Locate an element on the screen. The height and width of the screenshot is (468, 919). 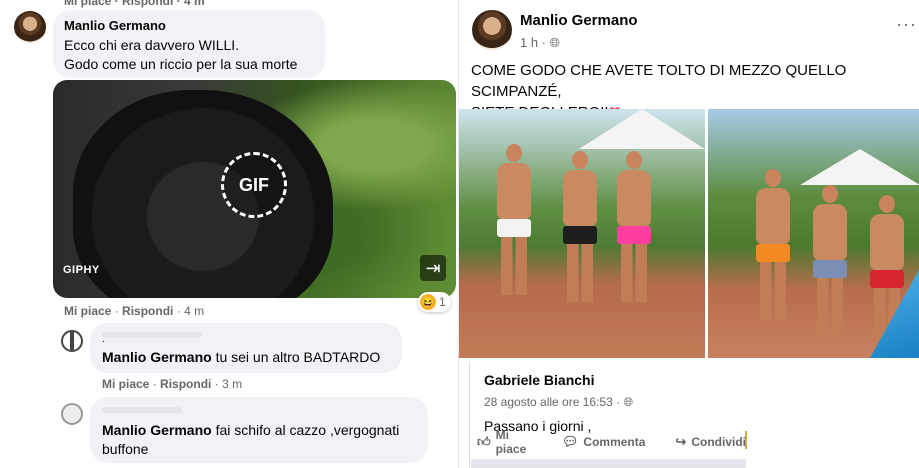
haha-reaction-icon: 😆 is located at coordinates (428, 302).